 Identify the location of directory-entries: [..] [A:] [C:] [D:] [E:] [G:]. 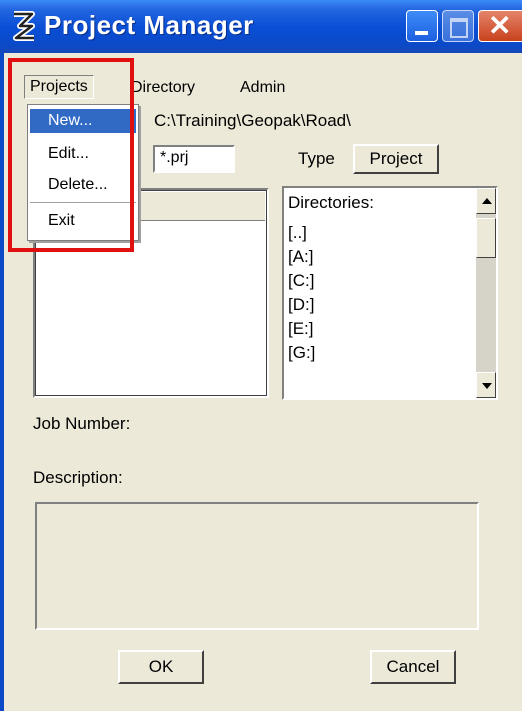
(301, 293).